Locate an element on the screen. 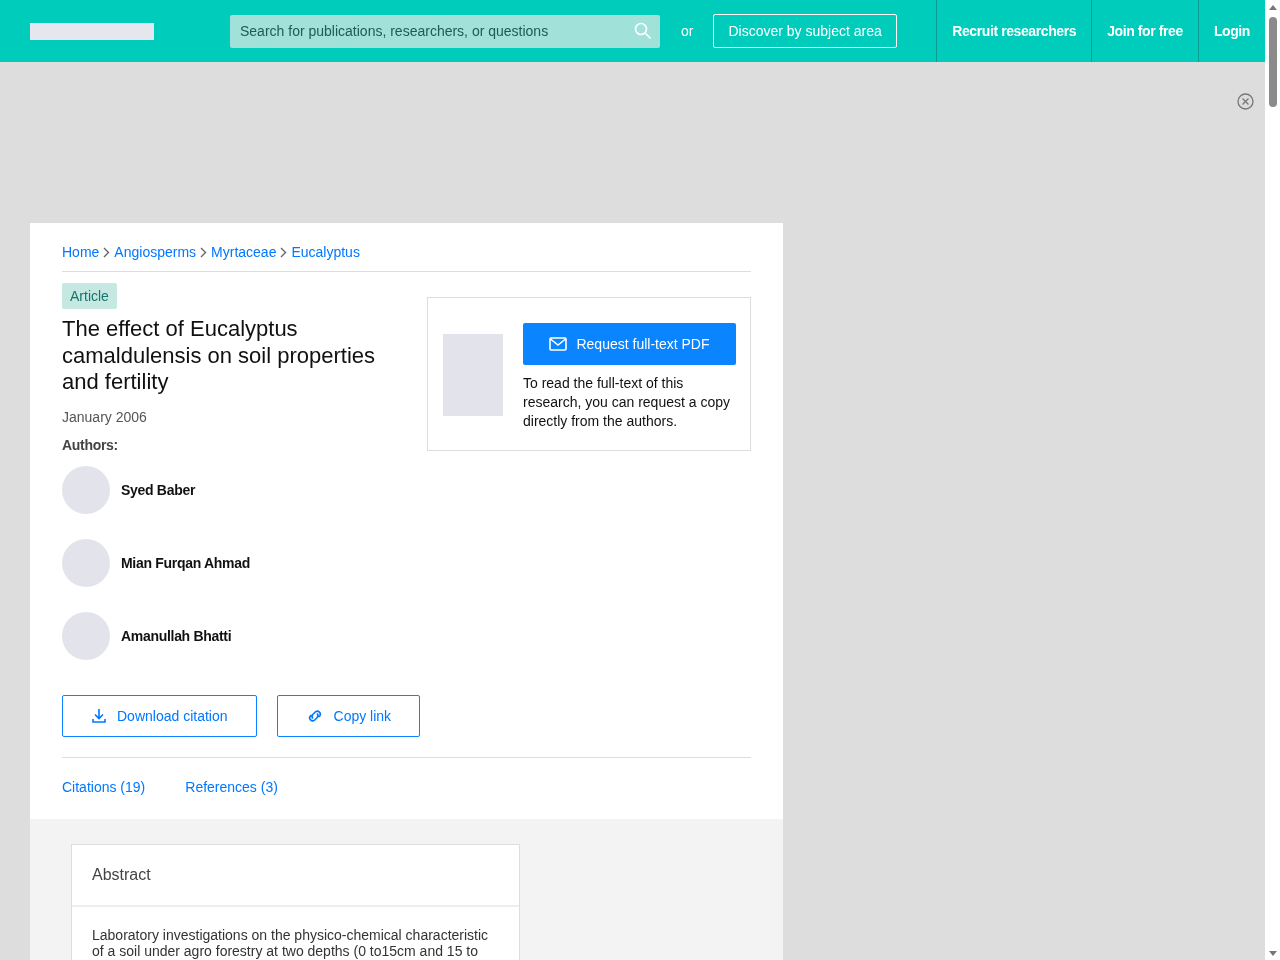  search-icon is located at coordinates (643, 30).